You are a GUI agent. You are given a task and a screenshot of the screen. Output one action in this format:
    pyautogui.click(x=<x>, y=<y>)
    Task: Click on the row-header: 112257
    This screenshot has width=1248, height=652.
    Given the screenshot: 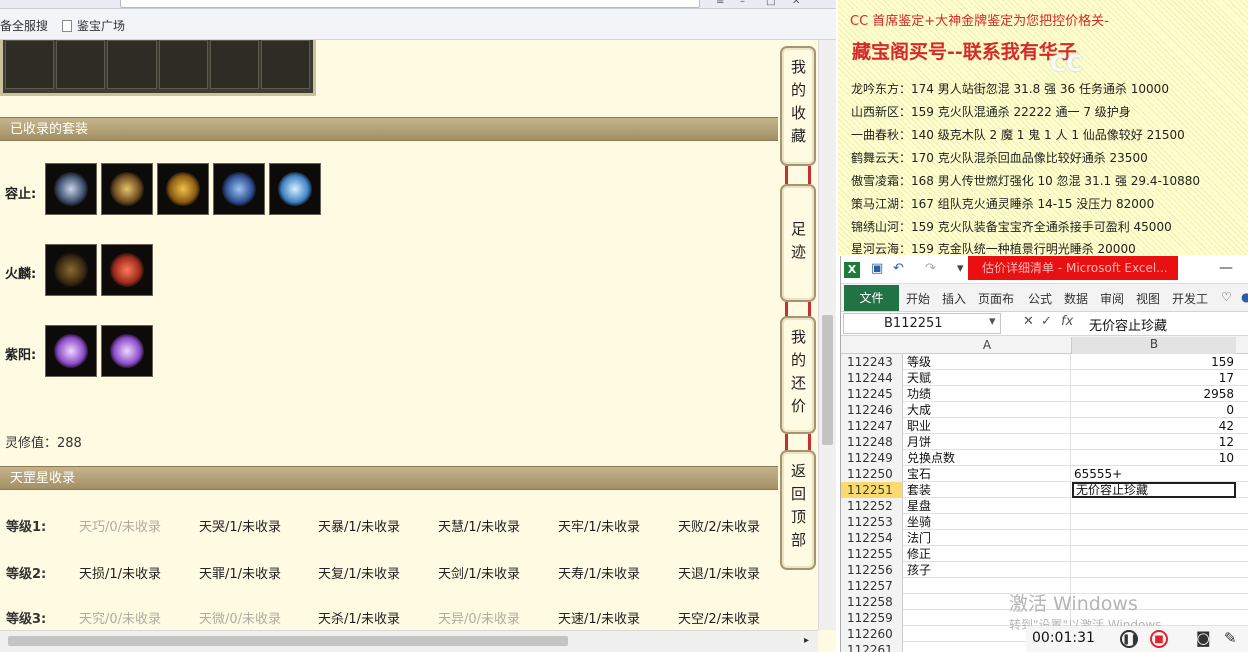 What is the action you would take?
    pyautogui.click(x=872, y=586)
    